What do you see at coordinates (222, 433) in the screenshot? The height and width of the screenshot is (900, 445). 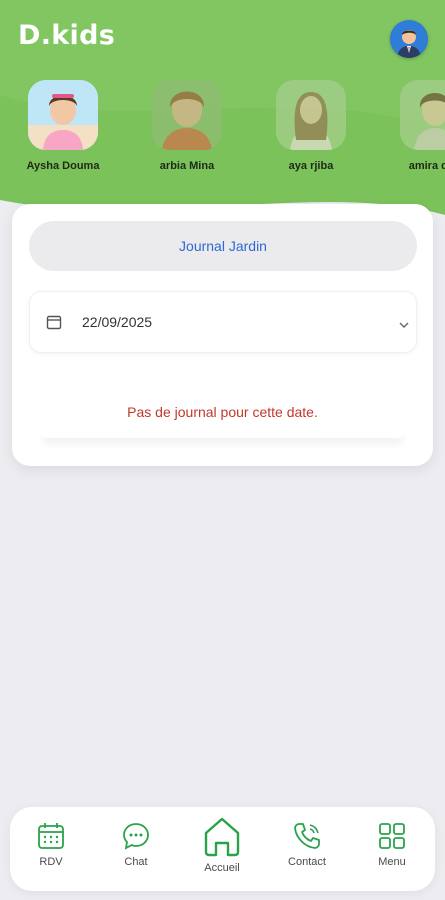 I see `divider` at bounding box center [222, 433].